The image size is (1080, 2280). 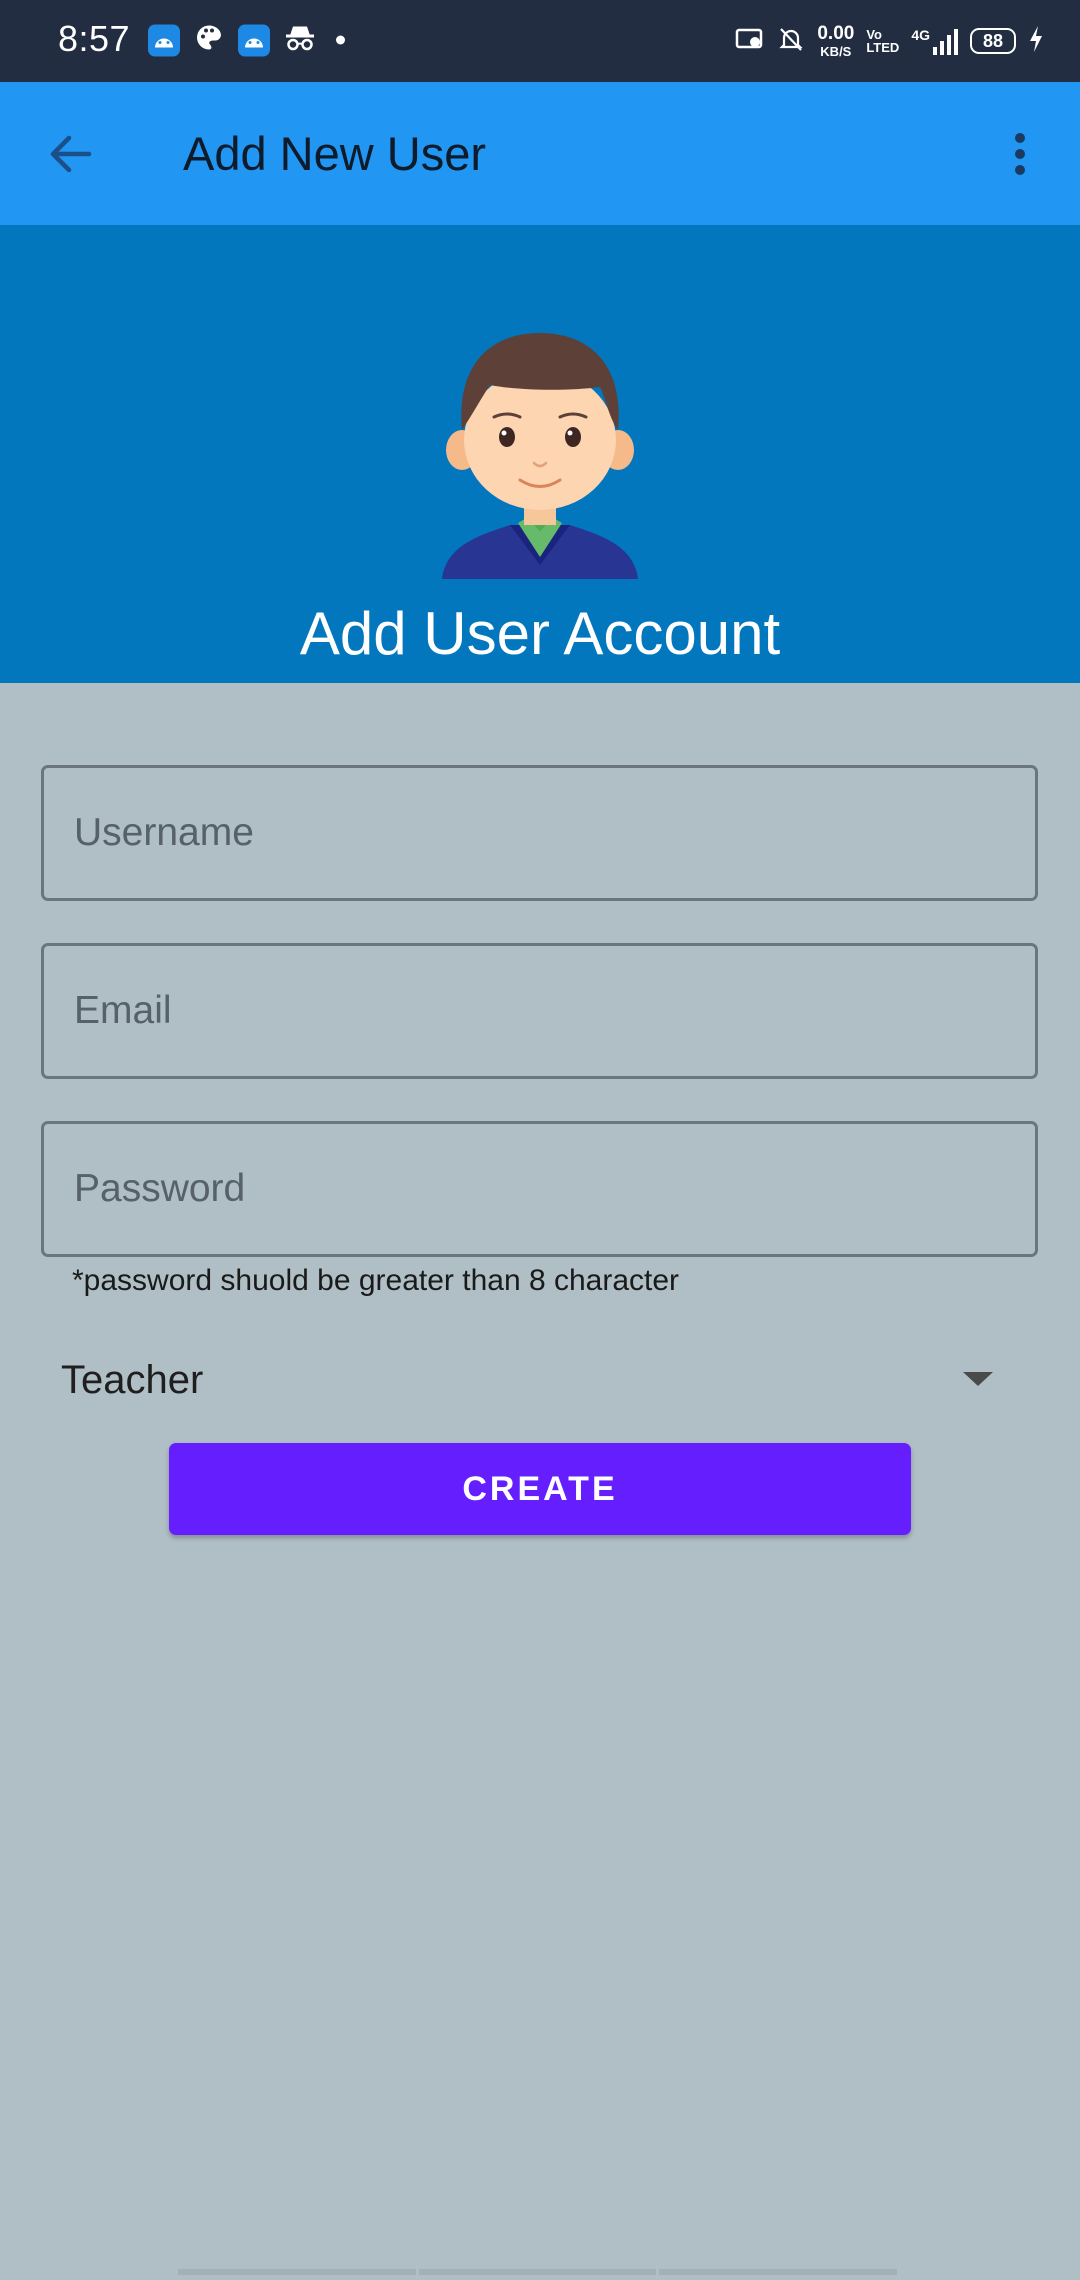 I want to click on username-input, so click(x=539, y=833).